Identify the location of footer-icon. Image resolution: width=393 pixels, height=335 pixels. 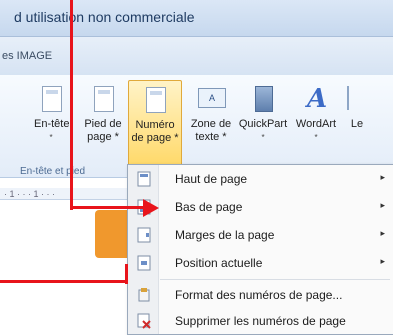
(103, 99).